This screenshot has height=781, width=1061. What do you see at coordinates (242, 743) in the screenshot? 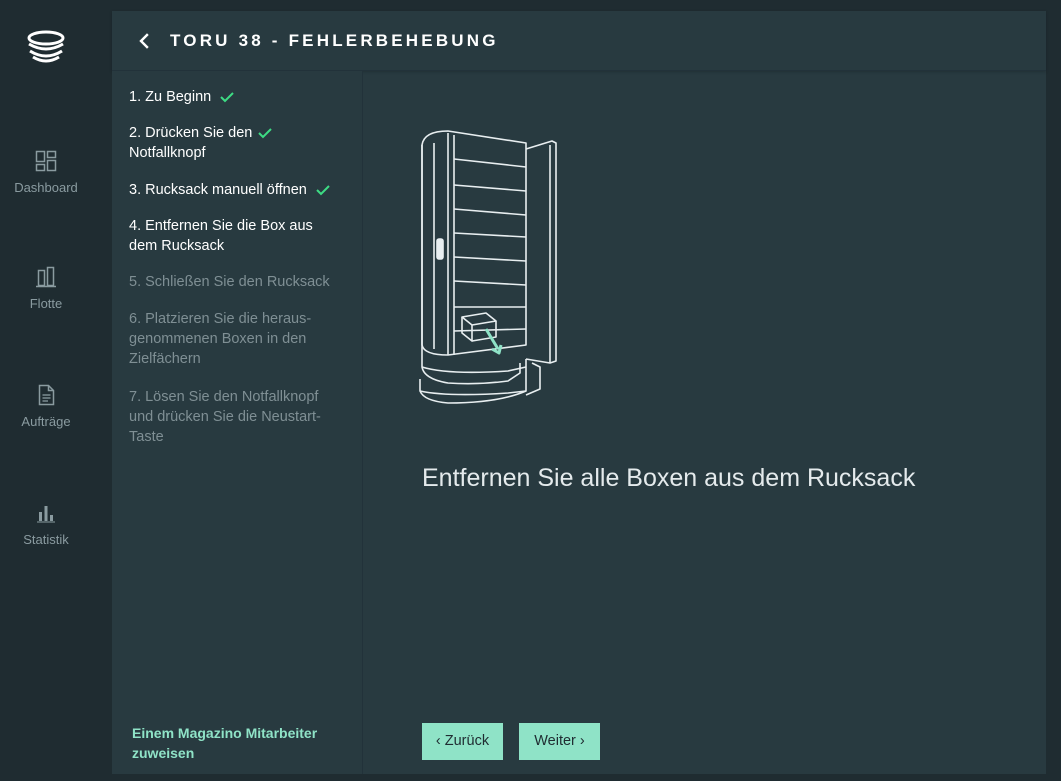
I see `assign-employee-link: Einem Magazino Mitarbeiter zuweisen` at bounding box center [242, 743].